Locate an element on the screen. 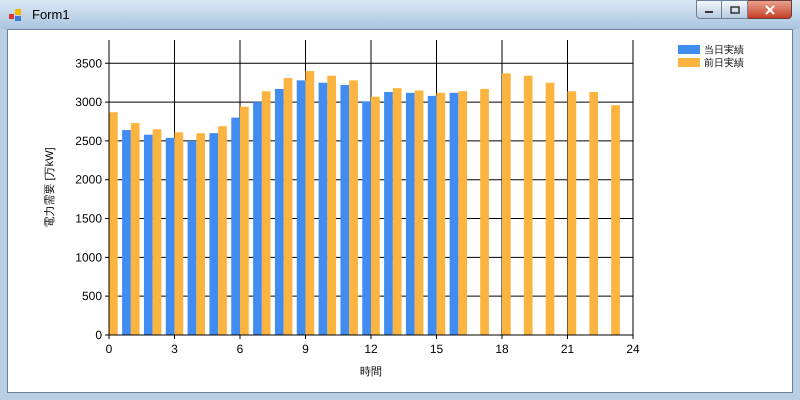 The width and height of the screenshot is (800, 400). x-tick-label: 6 is located at coordinates (240, 349).